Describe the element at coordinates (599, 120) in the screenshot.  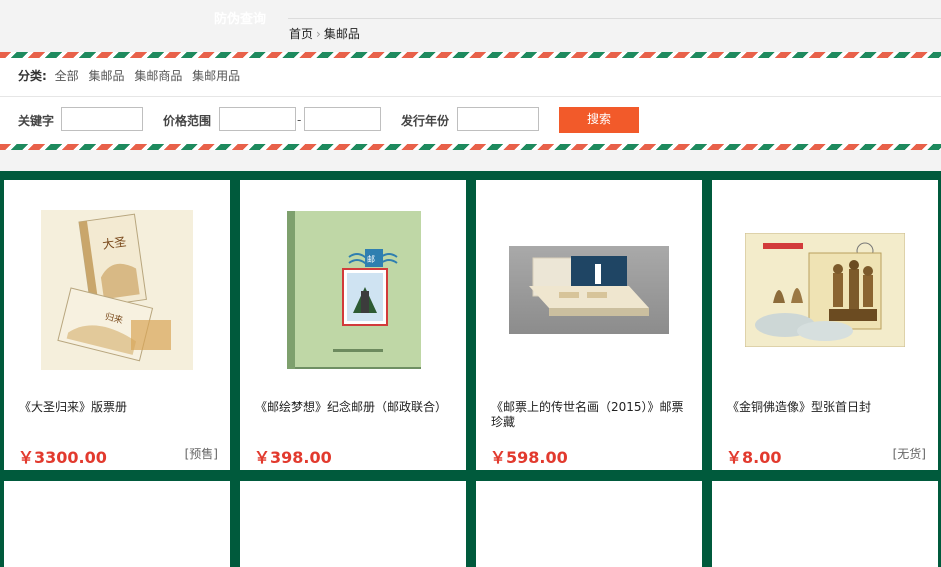
I see `search-button: 搜索` at that location.